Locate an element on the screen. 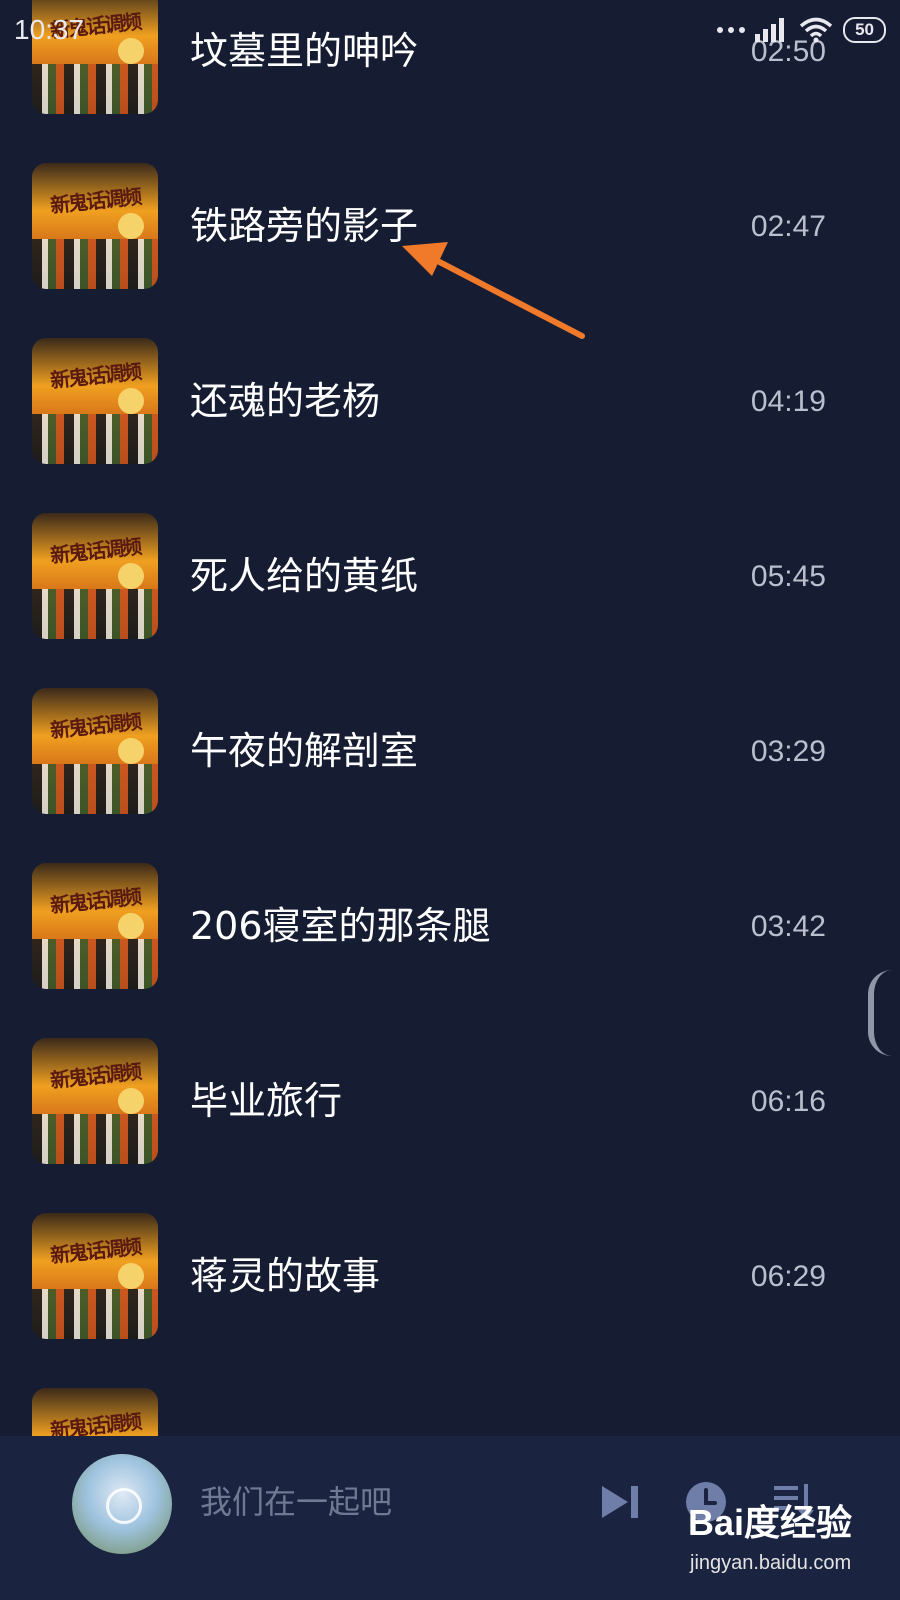 The image size is (900, 1600). track-row: 新鬼话调频 毕业旅行 06:16 is located at coordinates (450, 1081).